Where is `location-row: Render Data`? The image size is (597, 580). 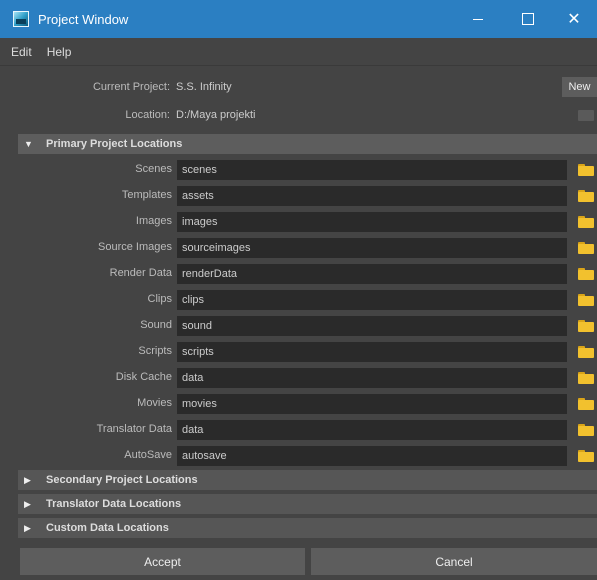
location-row: Render Data is located at coordinates (298, 274).